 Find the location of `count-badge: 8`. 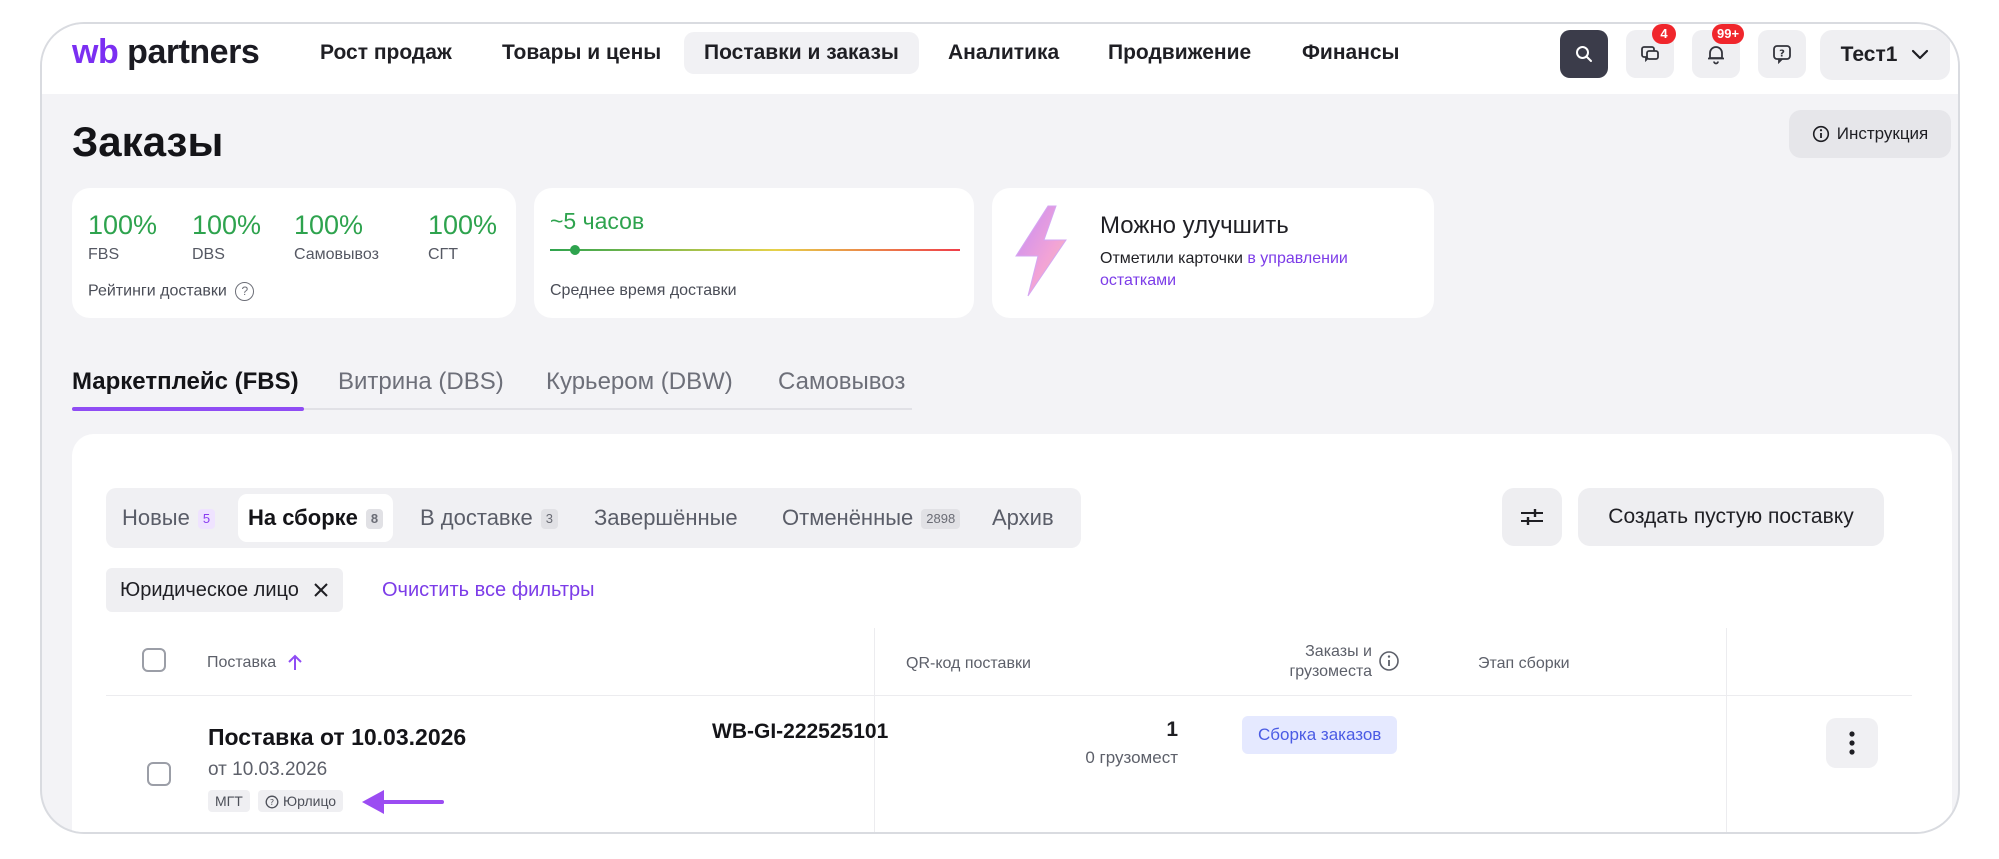

count-badge: 8 is located at coordinates (374, 519).